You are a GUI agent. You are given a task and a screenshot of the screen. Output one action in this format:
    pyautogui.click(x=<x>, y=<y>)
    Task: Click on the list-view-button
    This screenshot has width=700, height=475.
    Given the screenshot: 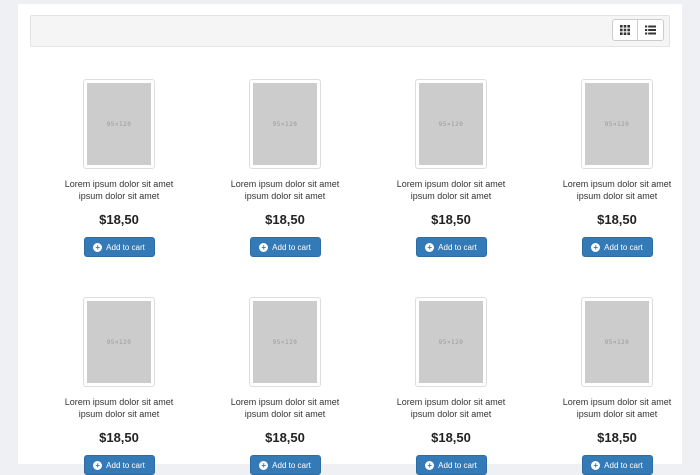 What is the action you would take?
    pyautogui.click(x=651, y=30)
    